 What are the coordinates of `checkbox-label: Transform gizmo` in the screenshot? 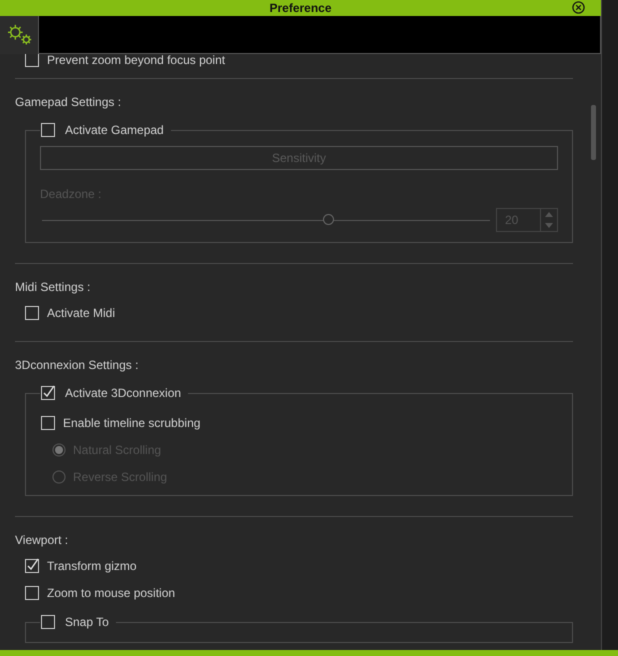 It's located at (92, 566).